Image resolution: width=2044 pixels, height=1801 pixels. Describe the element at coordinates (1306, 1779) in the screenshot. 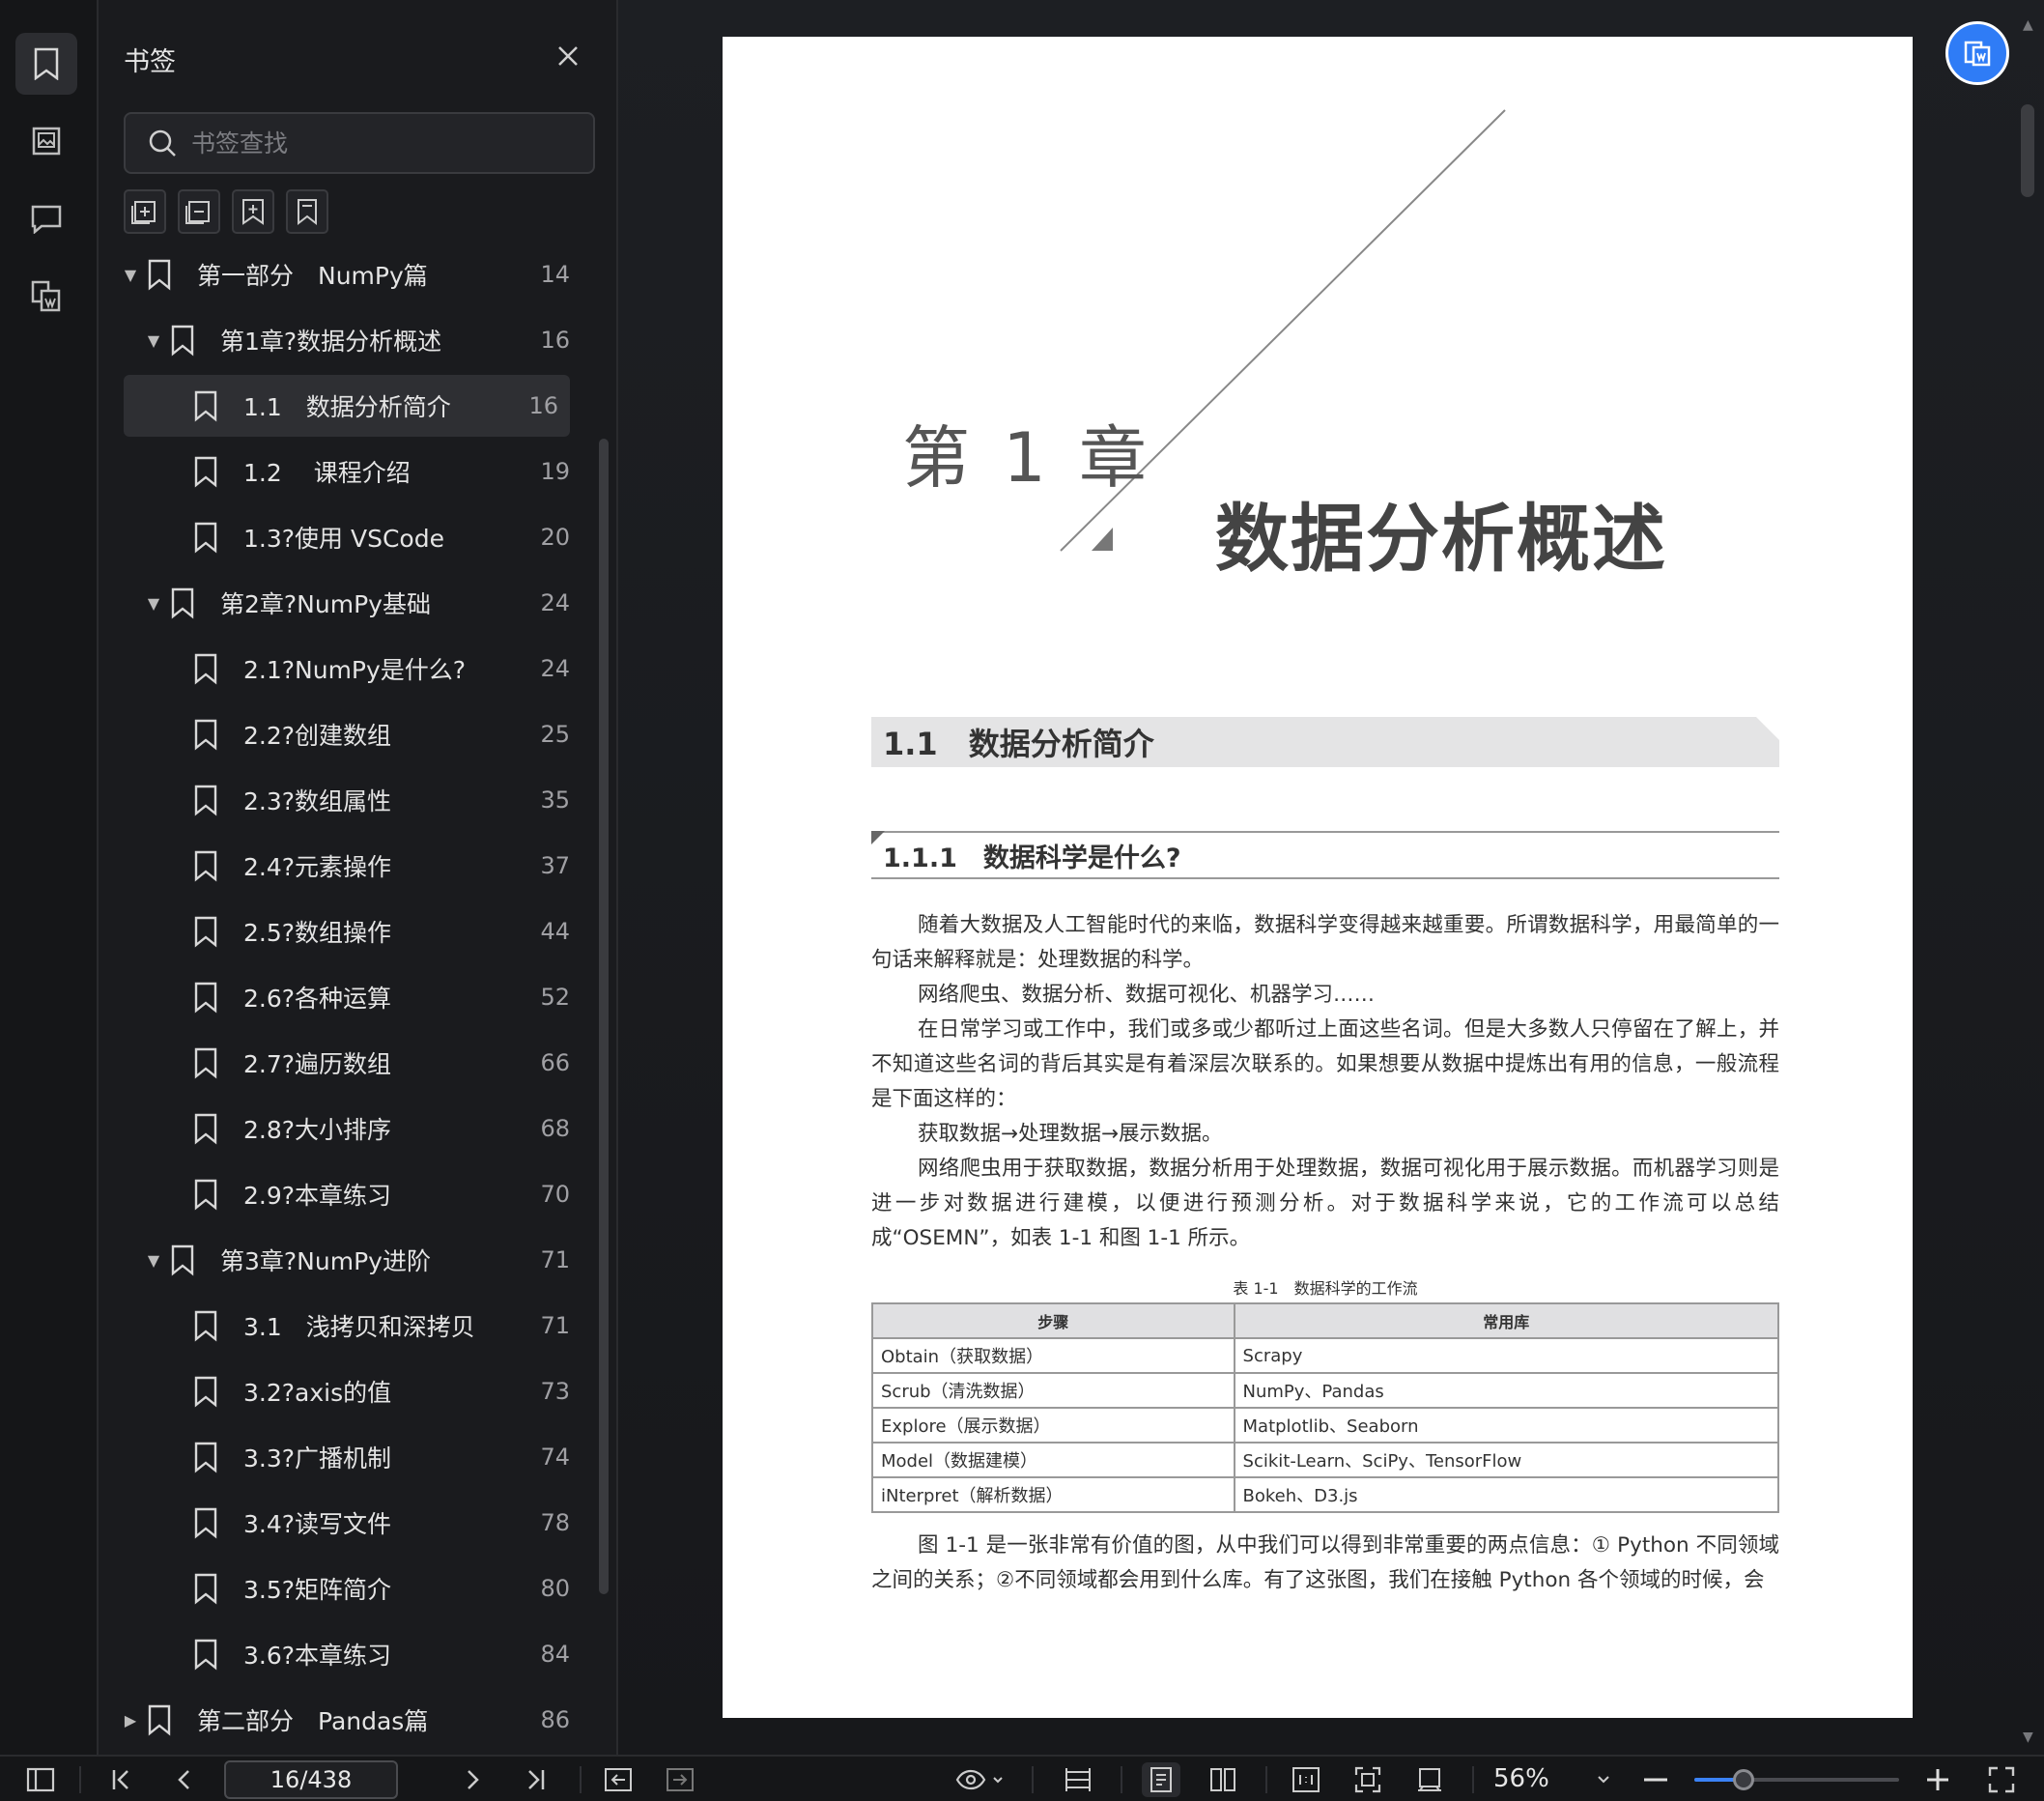

I see `actual-size-button` at that location.